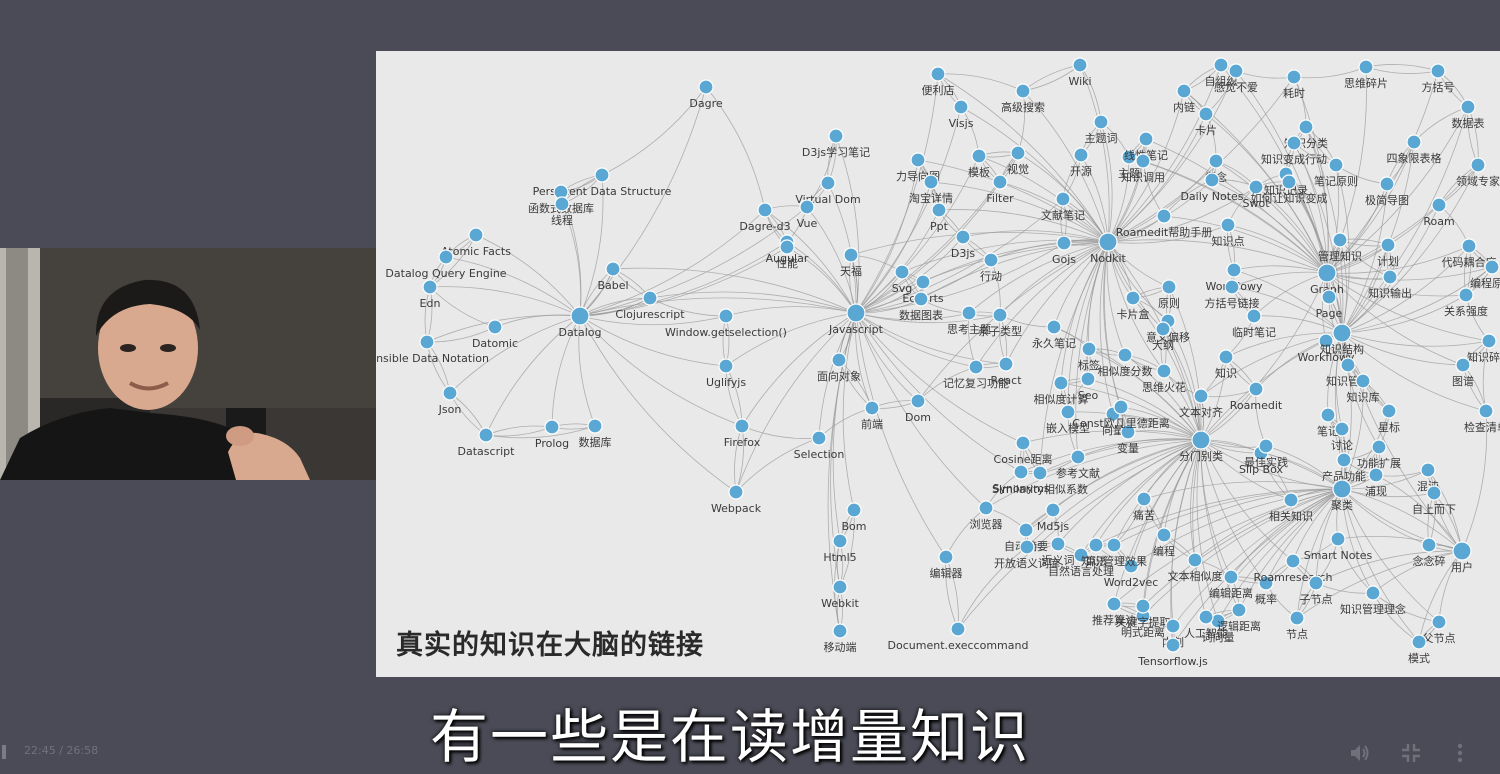 Image resolution: width=1500 pixels, height=774 pixels. Describe the element at coordinates (1125, 371) in the screenshot. I see `graph-node-label: 相似度分数` at that location.